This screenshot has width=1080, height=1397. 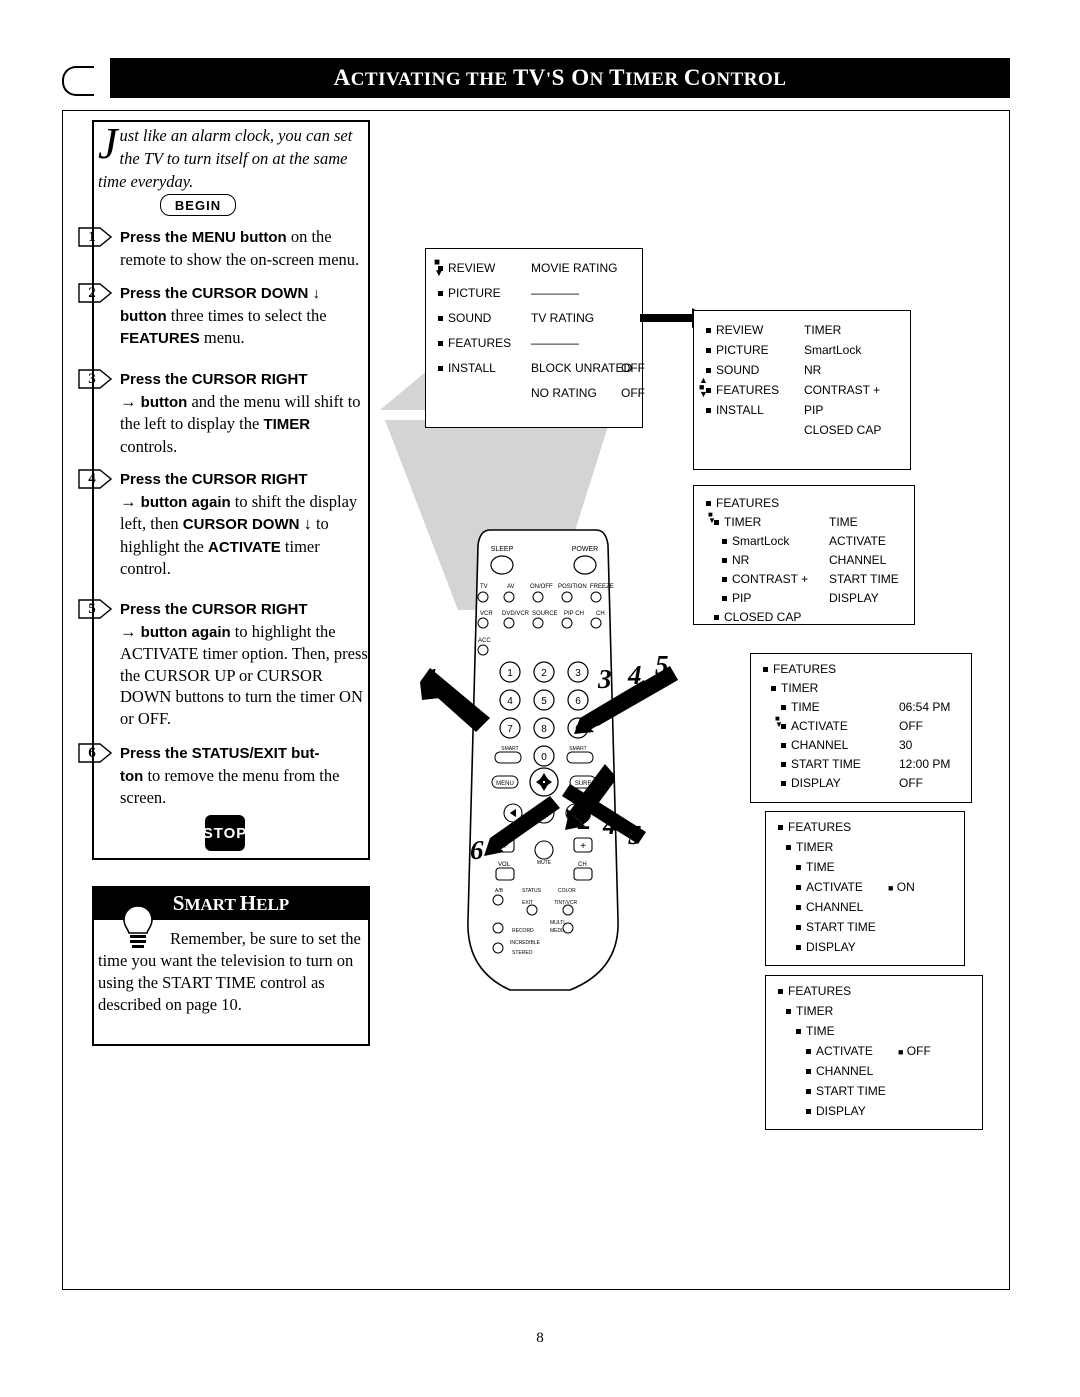 I want to click on callout-arrow-45b, so click(x=604, y=814).